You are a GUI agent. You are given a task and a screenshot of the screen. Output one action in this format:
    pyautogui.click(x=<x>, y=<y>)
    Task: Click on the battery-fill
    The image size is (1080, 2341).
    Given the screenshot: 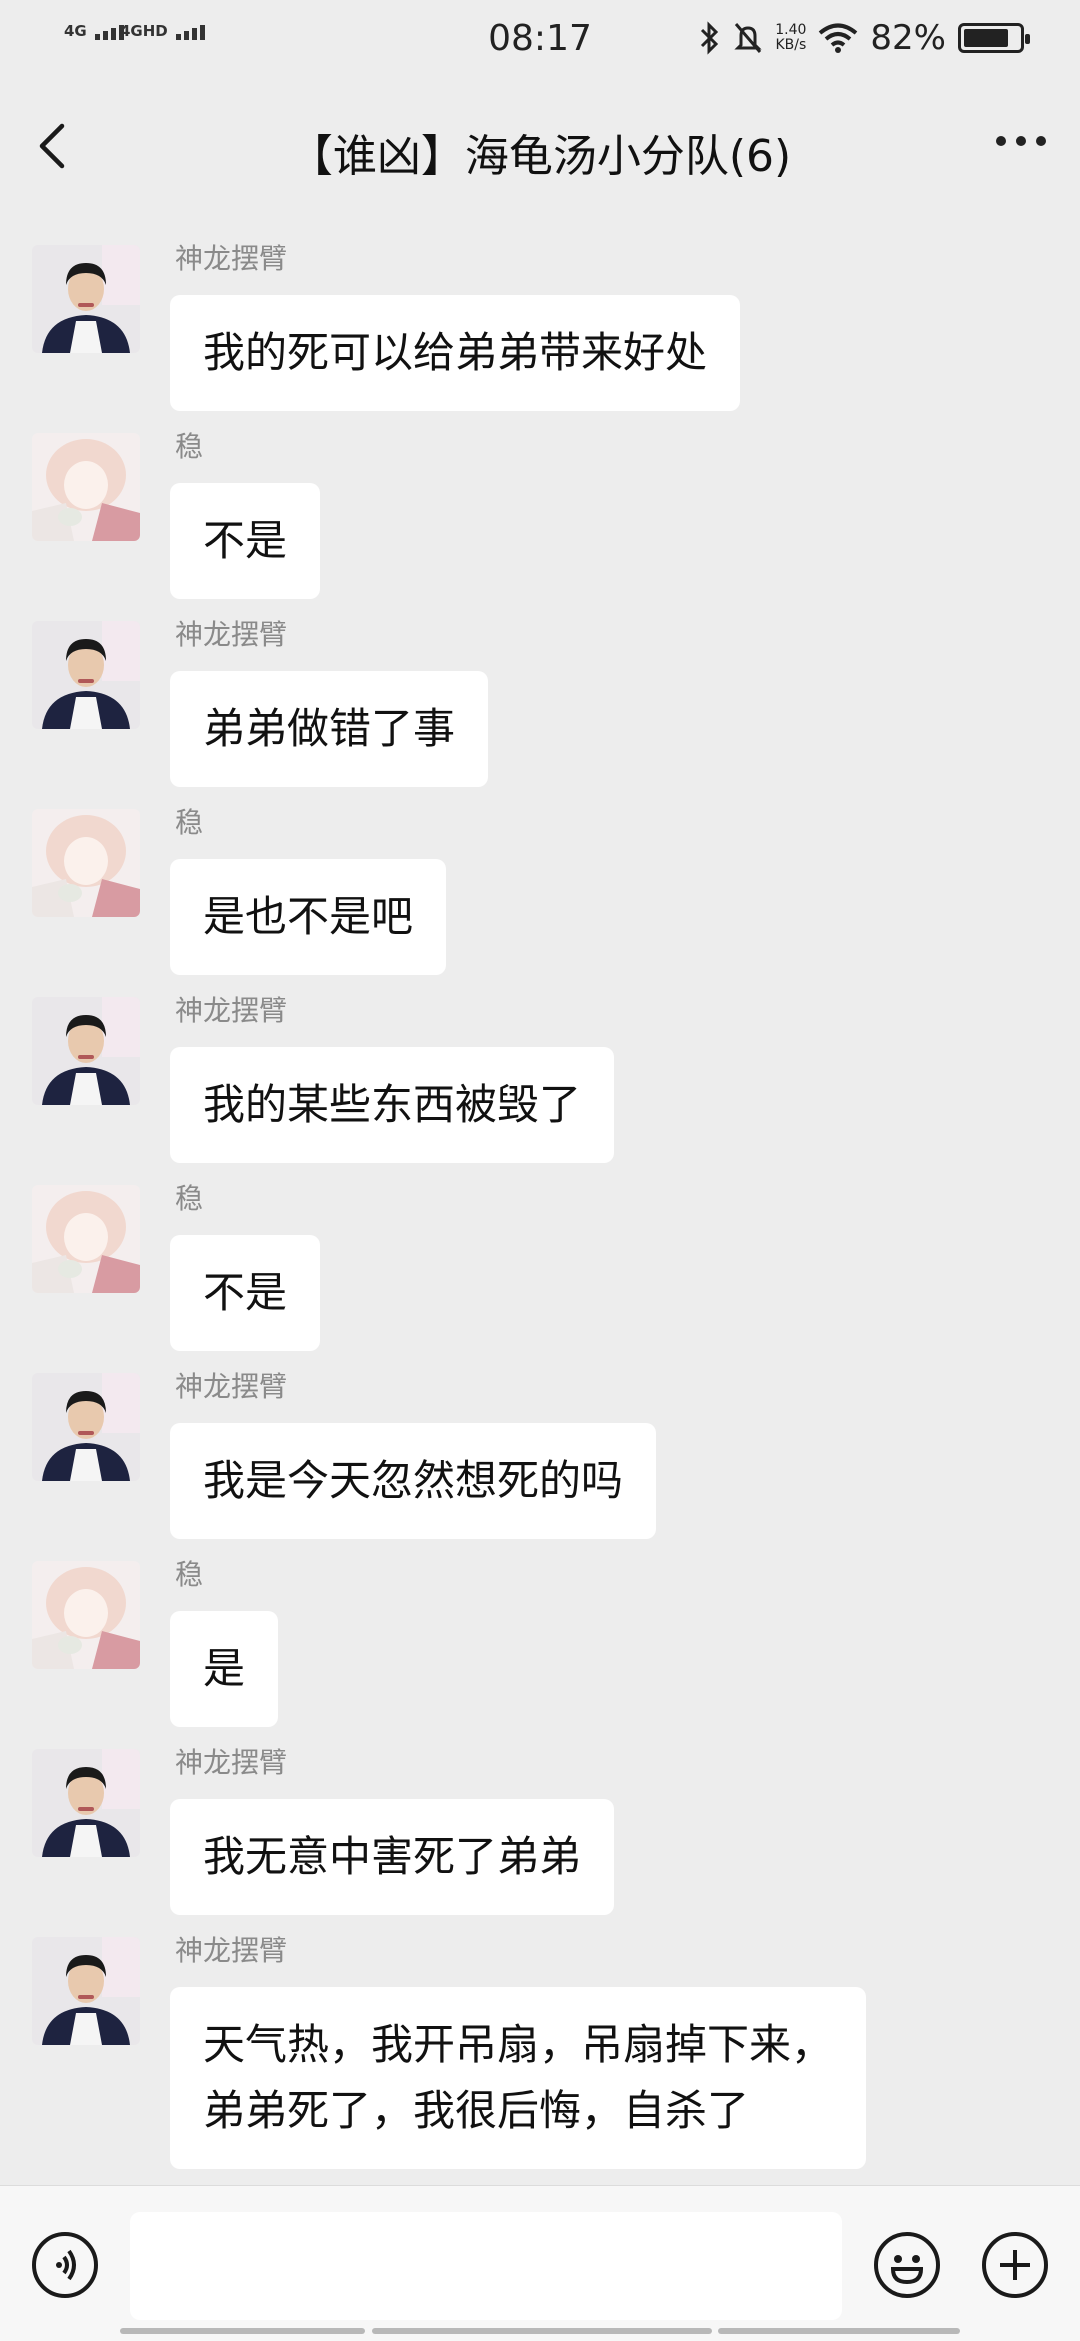 What is the action you would take?
    pyautogui.click(x=986, y=38)
    